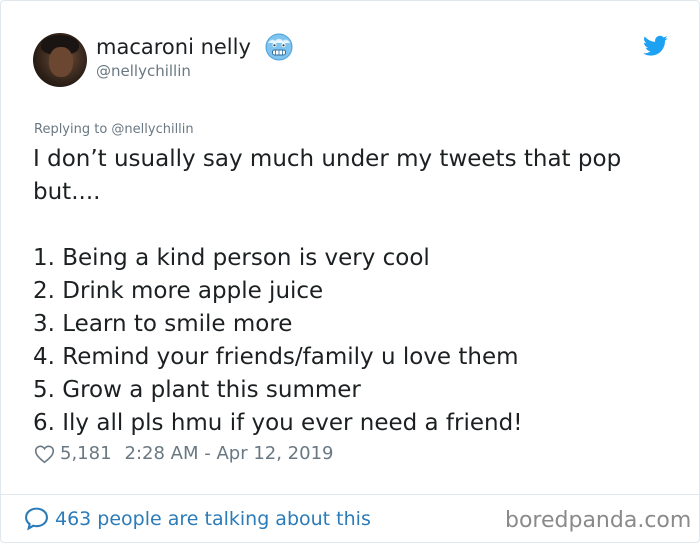  What do you see at coordinates (163, 324) in the screenshot?
I see `tweet-list-item: 3. Learn to smile more` at bounding box center [163, 324].